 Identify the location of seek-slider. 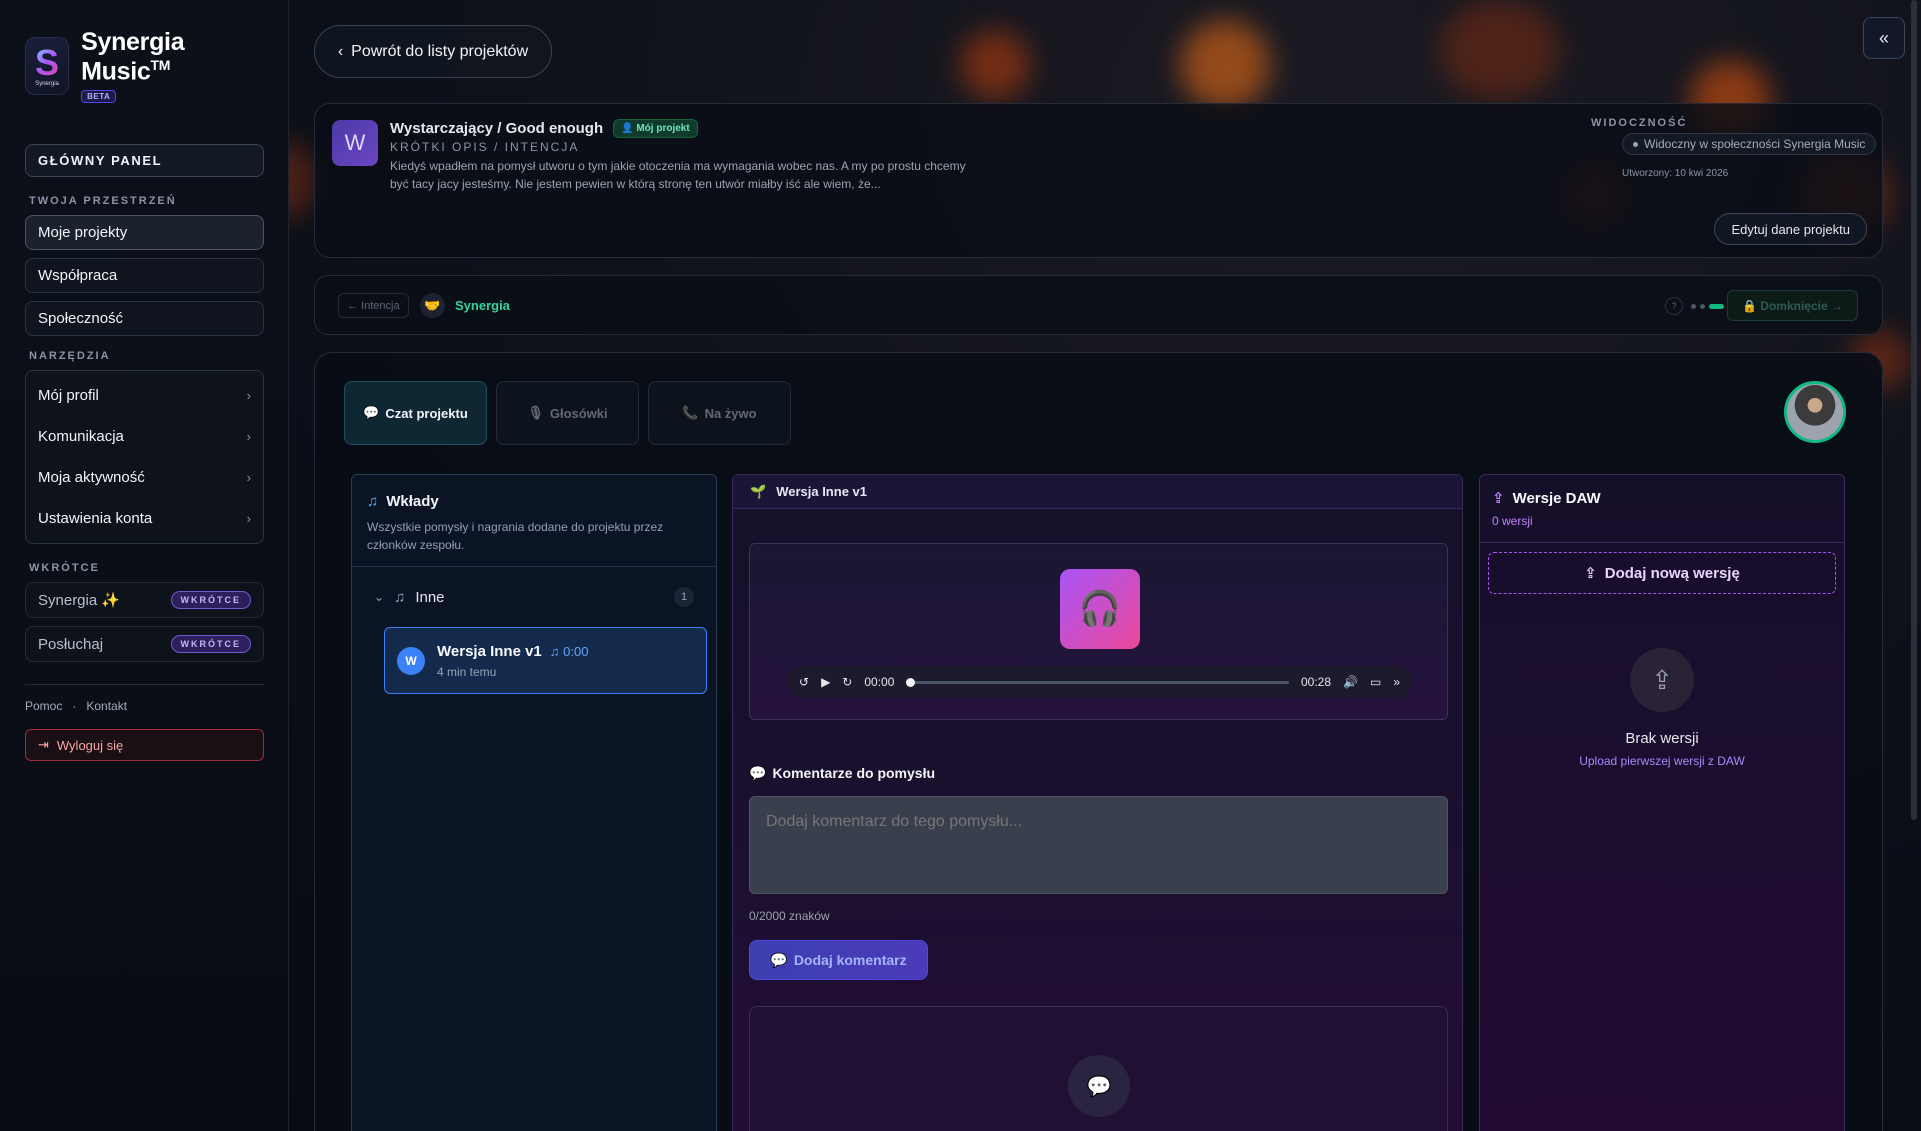
(1097, 682).